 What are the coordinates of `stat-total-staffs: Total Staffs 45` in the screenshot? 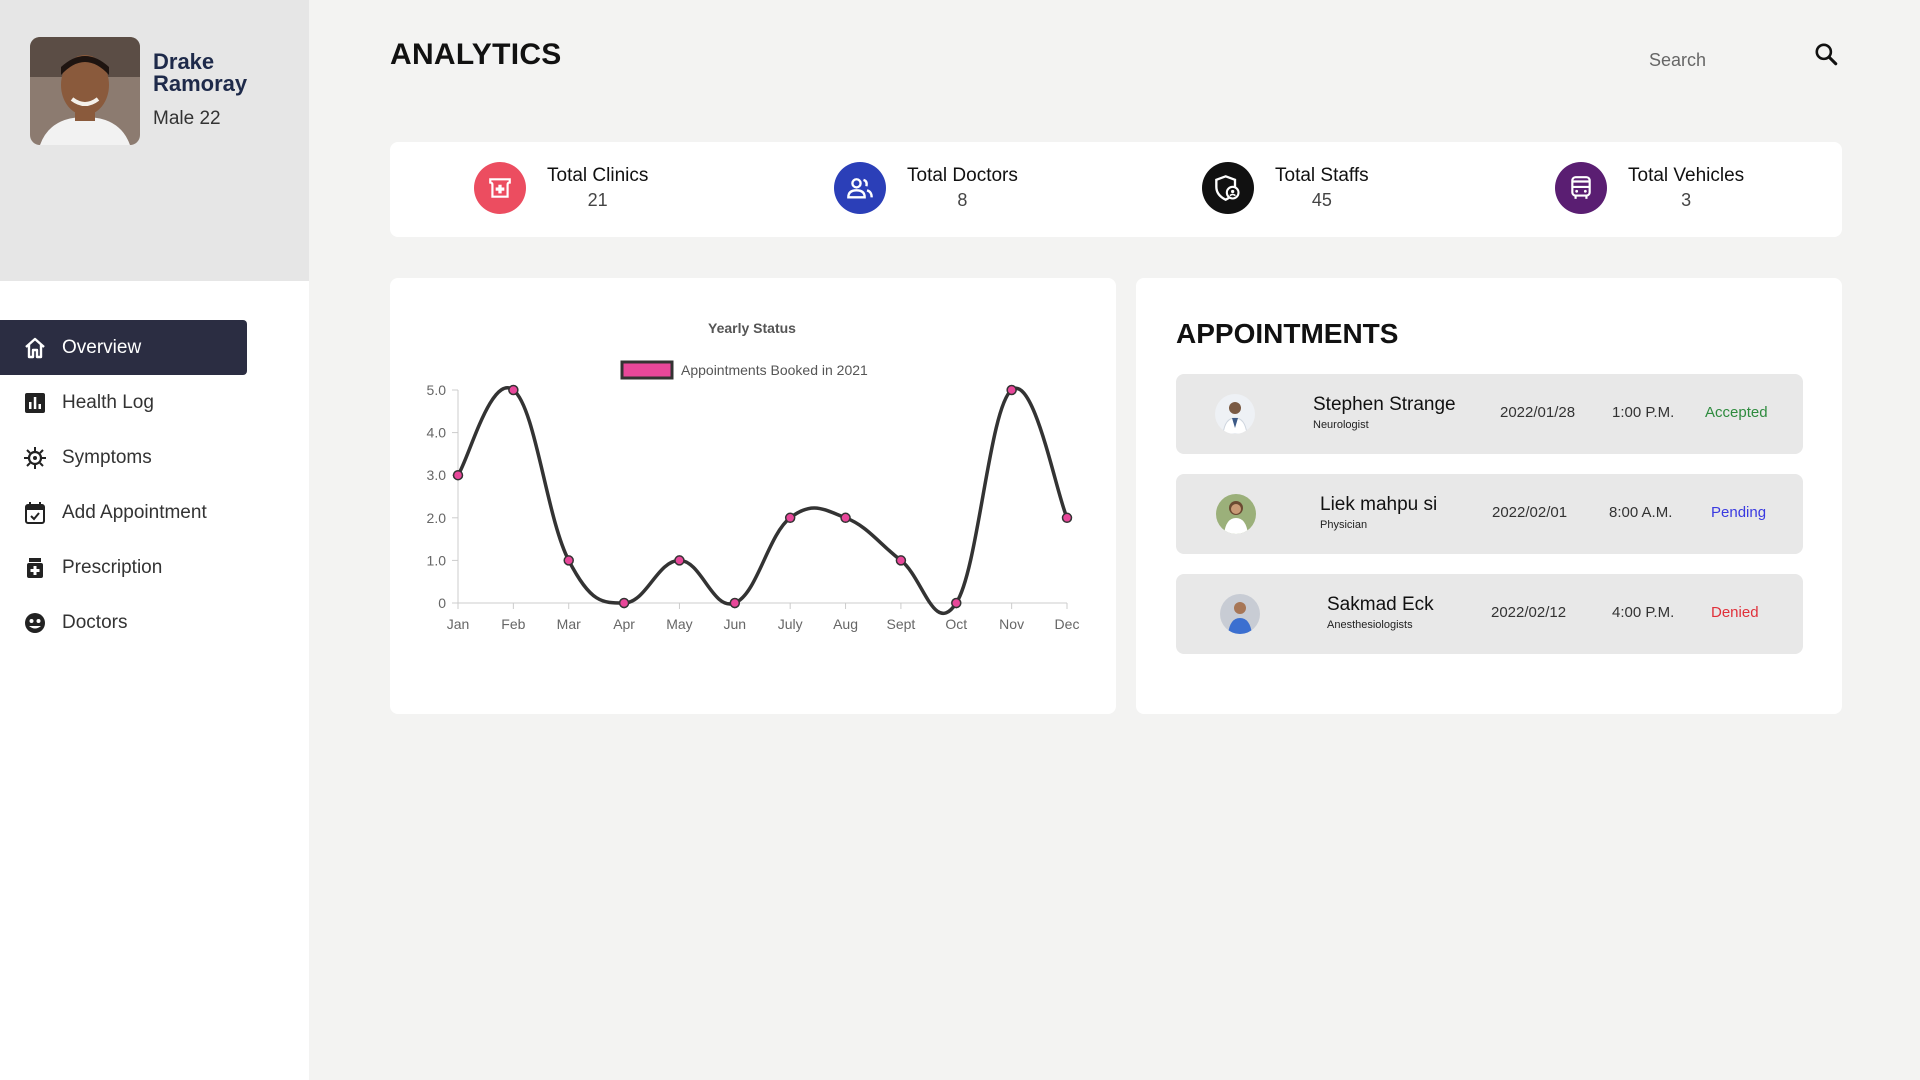 It's located at (1285, 188).